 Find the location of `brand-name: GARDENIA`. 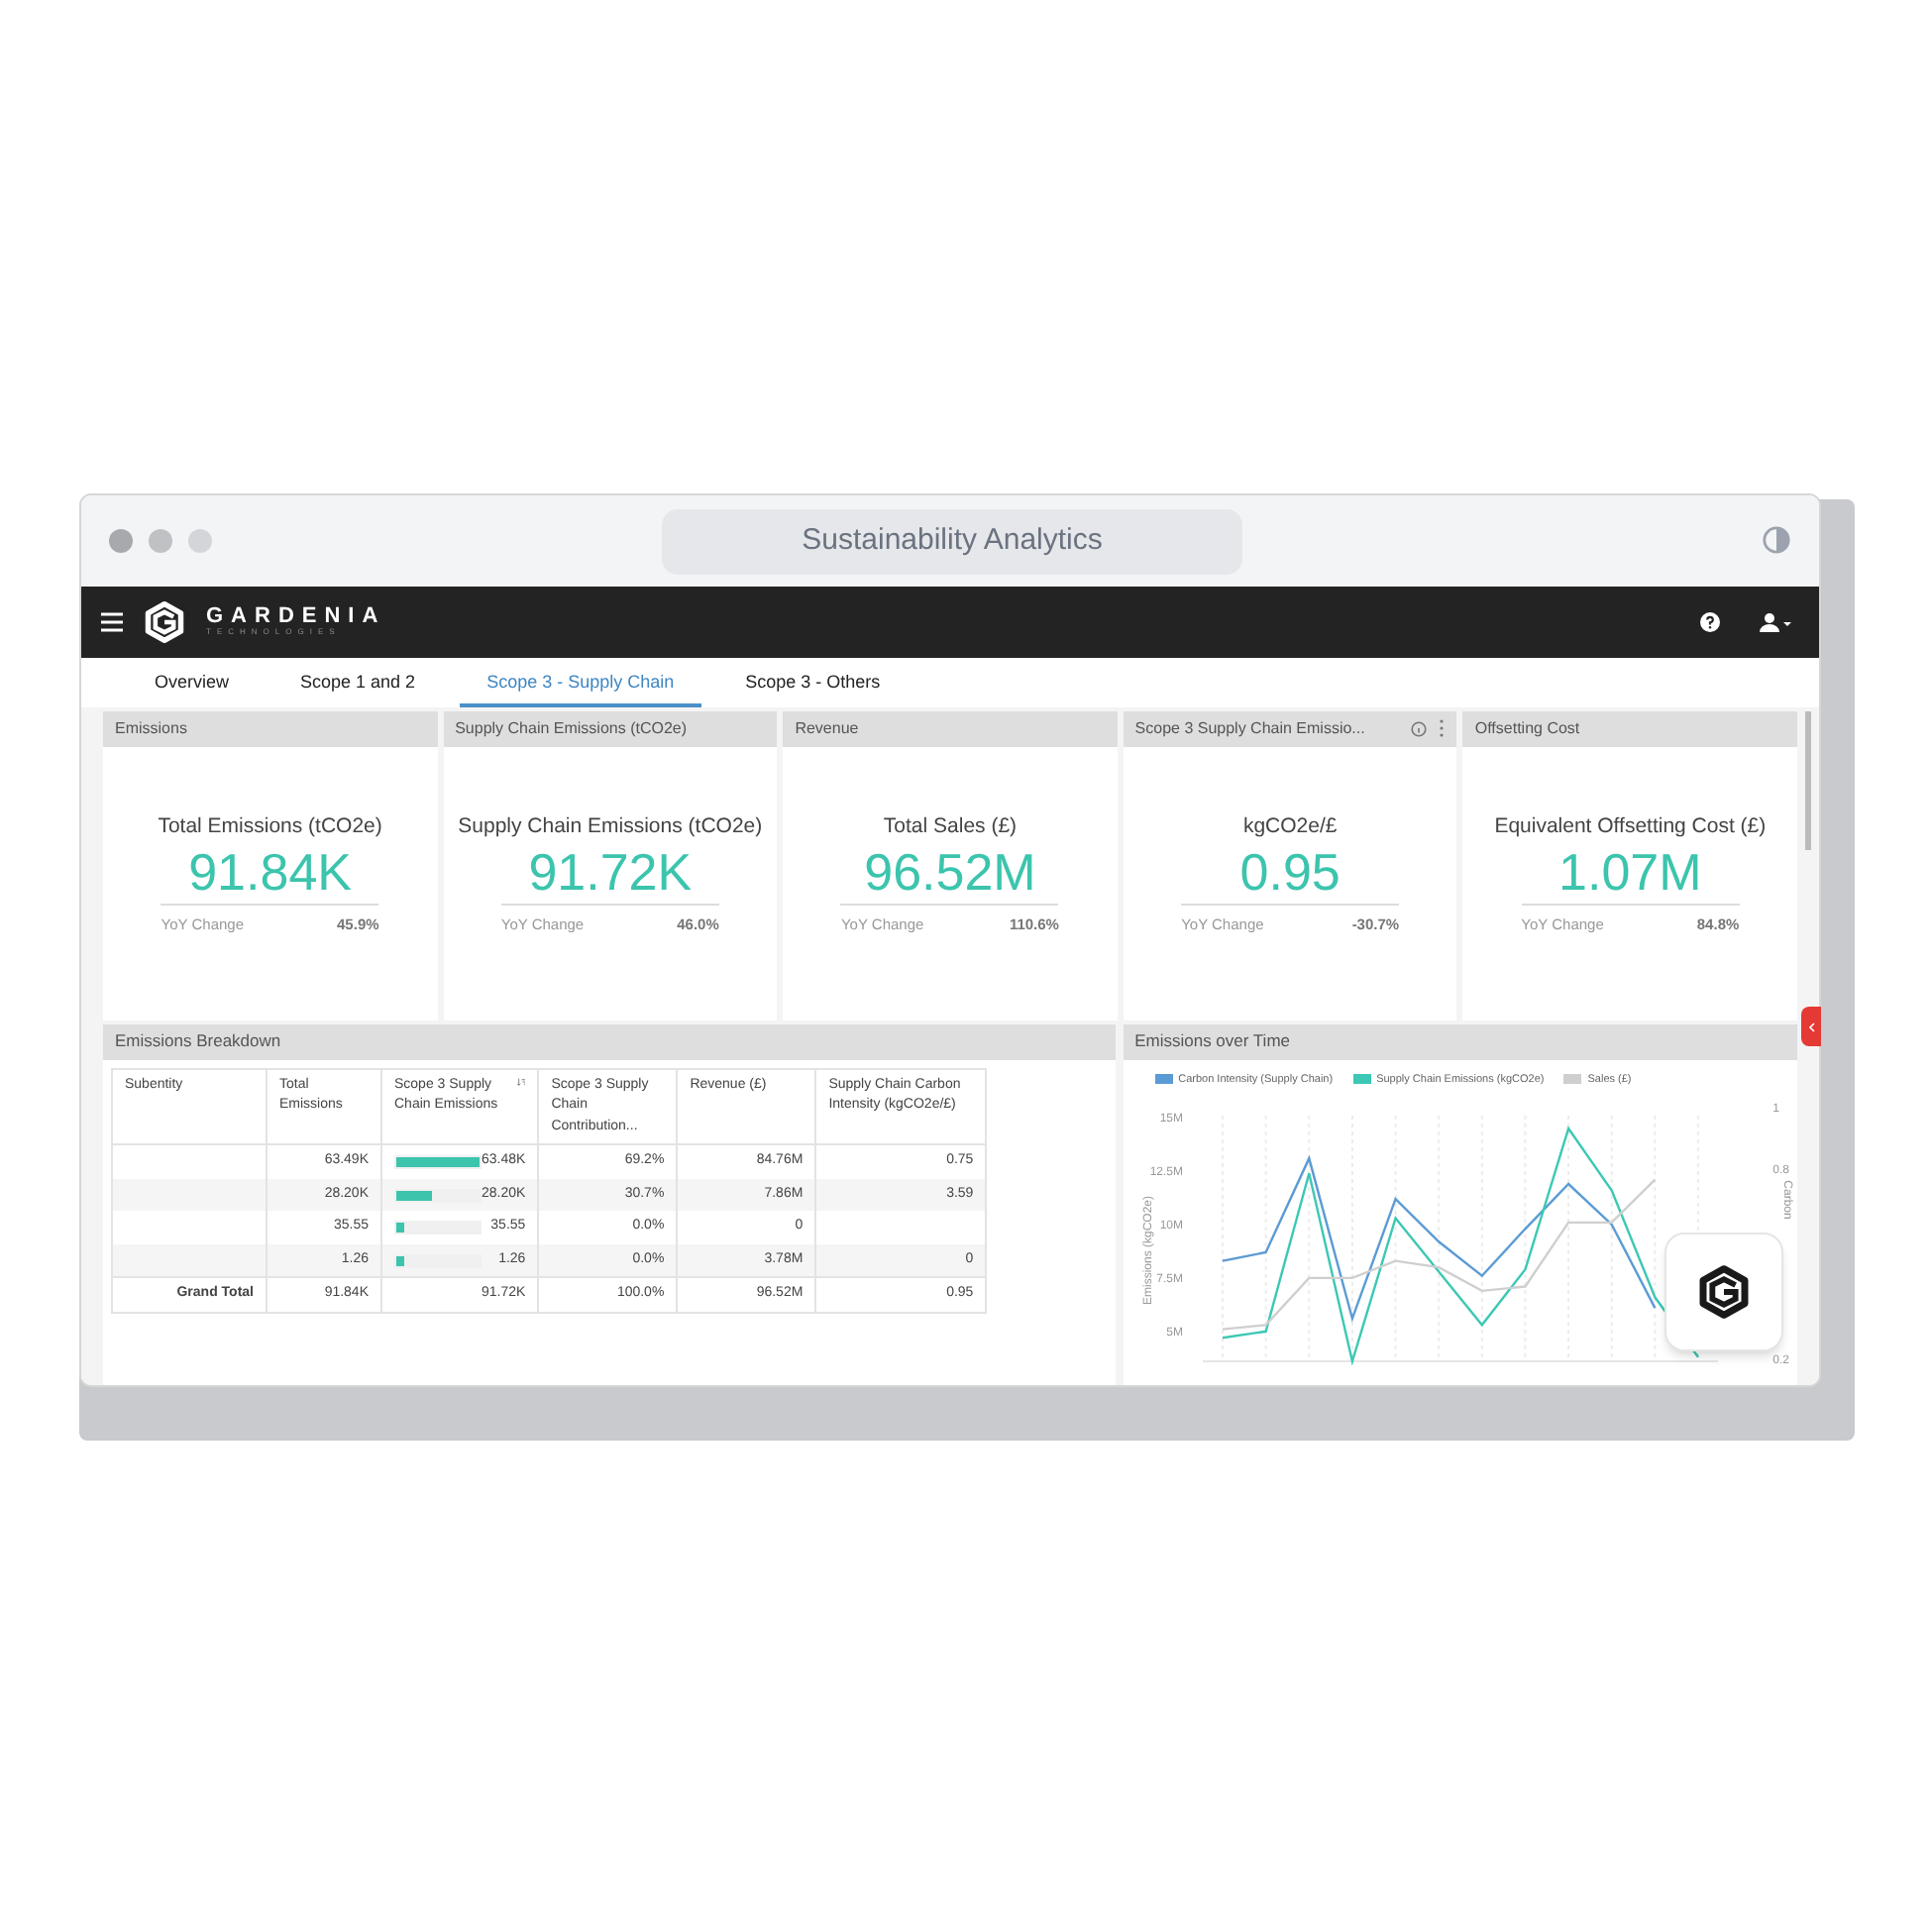

brand-name: GARDENIA is located at coordinates (296, 618).